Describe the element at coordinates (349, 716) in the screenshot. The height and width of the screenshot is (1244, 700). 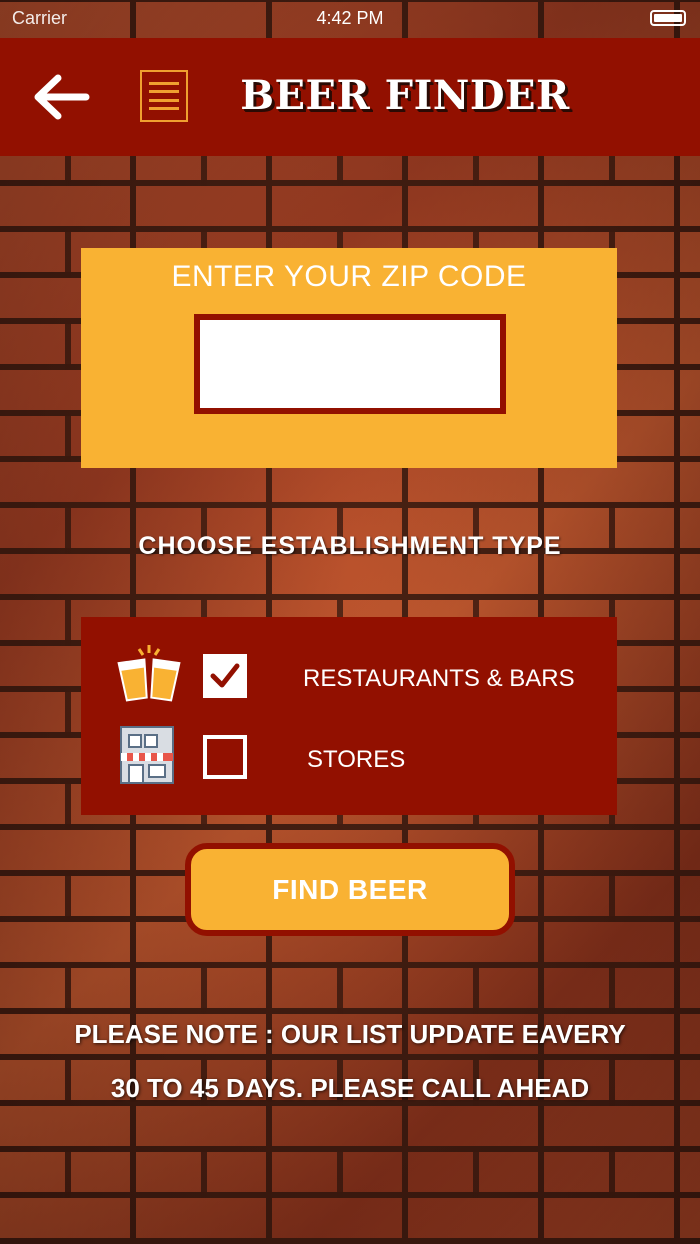
I see `establishment-type-panel: RESTAURANTS & BARS STORES` at that location.